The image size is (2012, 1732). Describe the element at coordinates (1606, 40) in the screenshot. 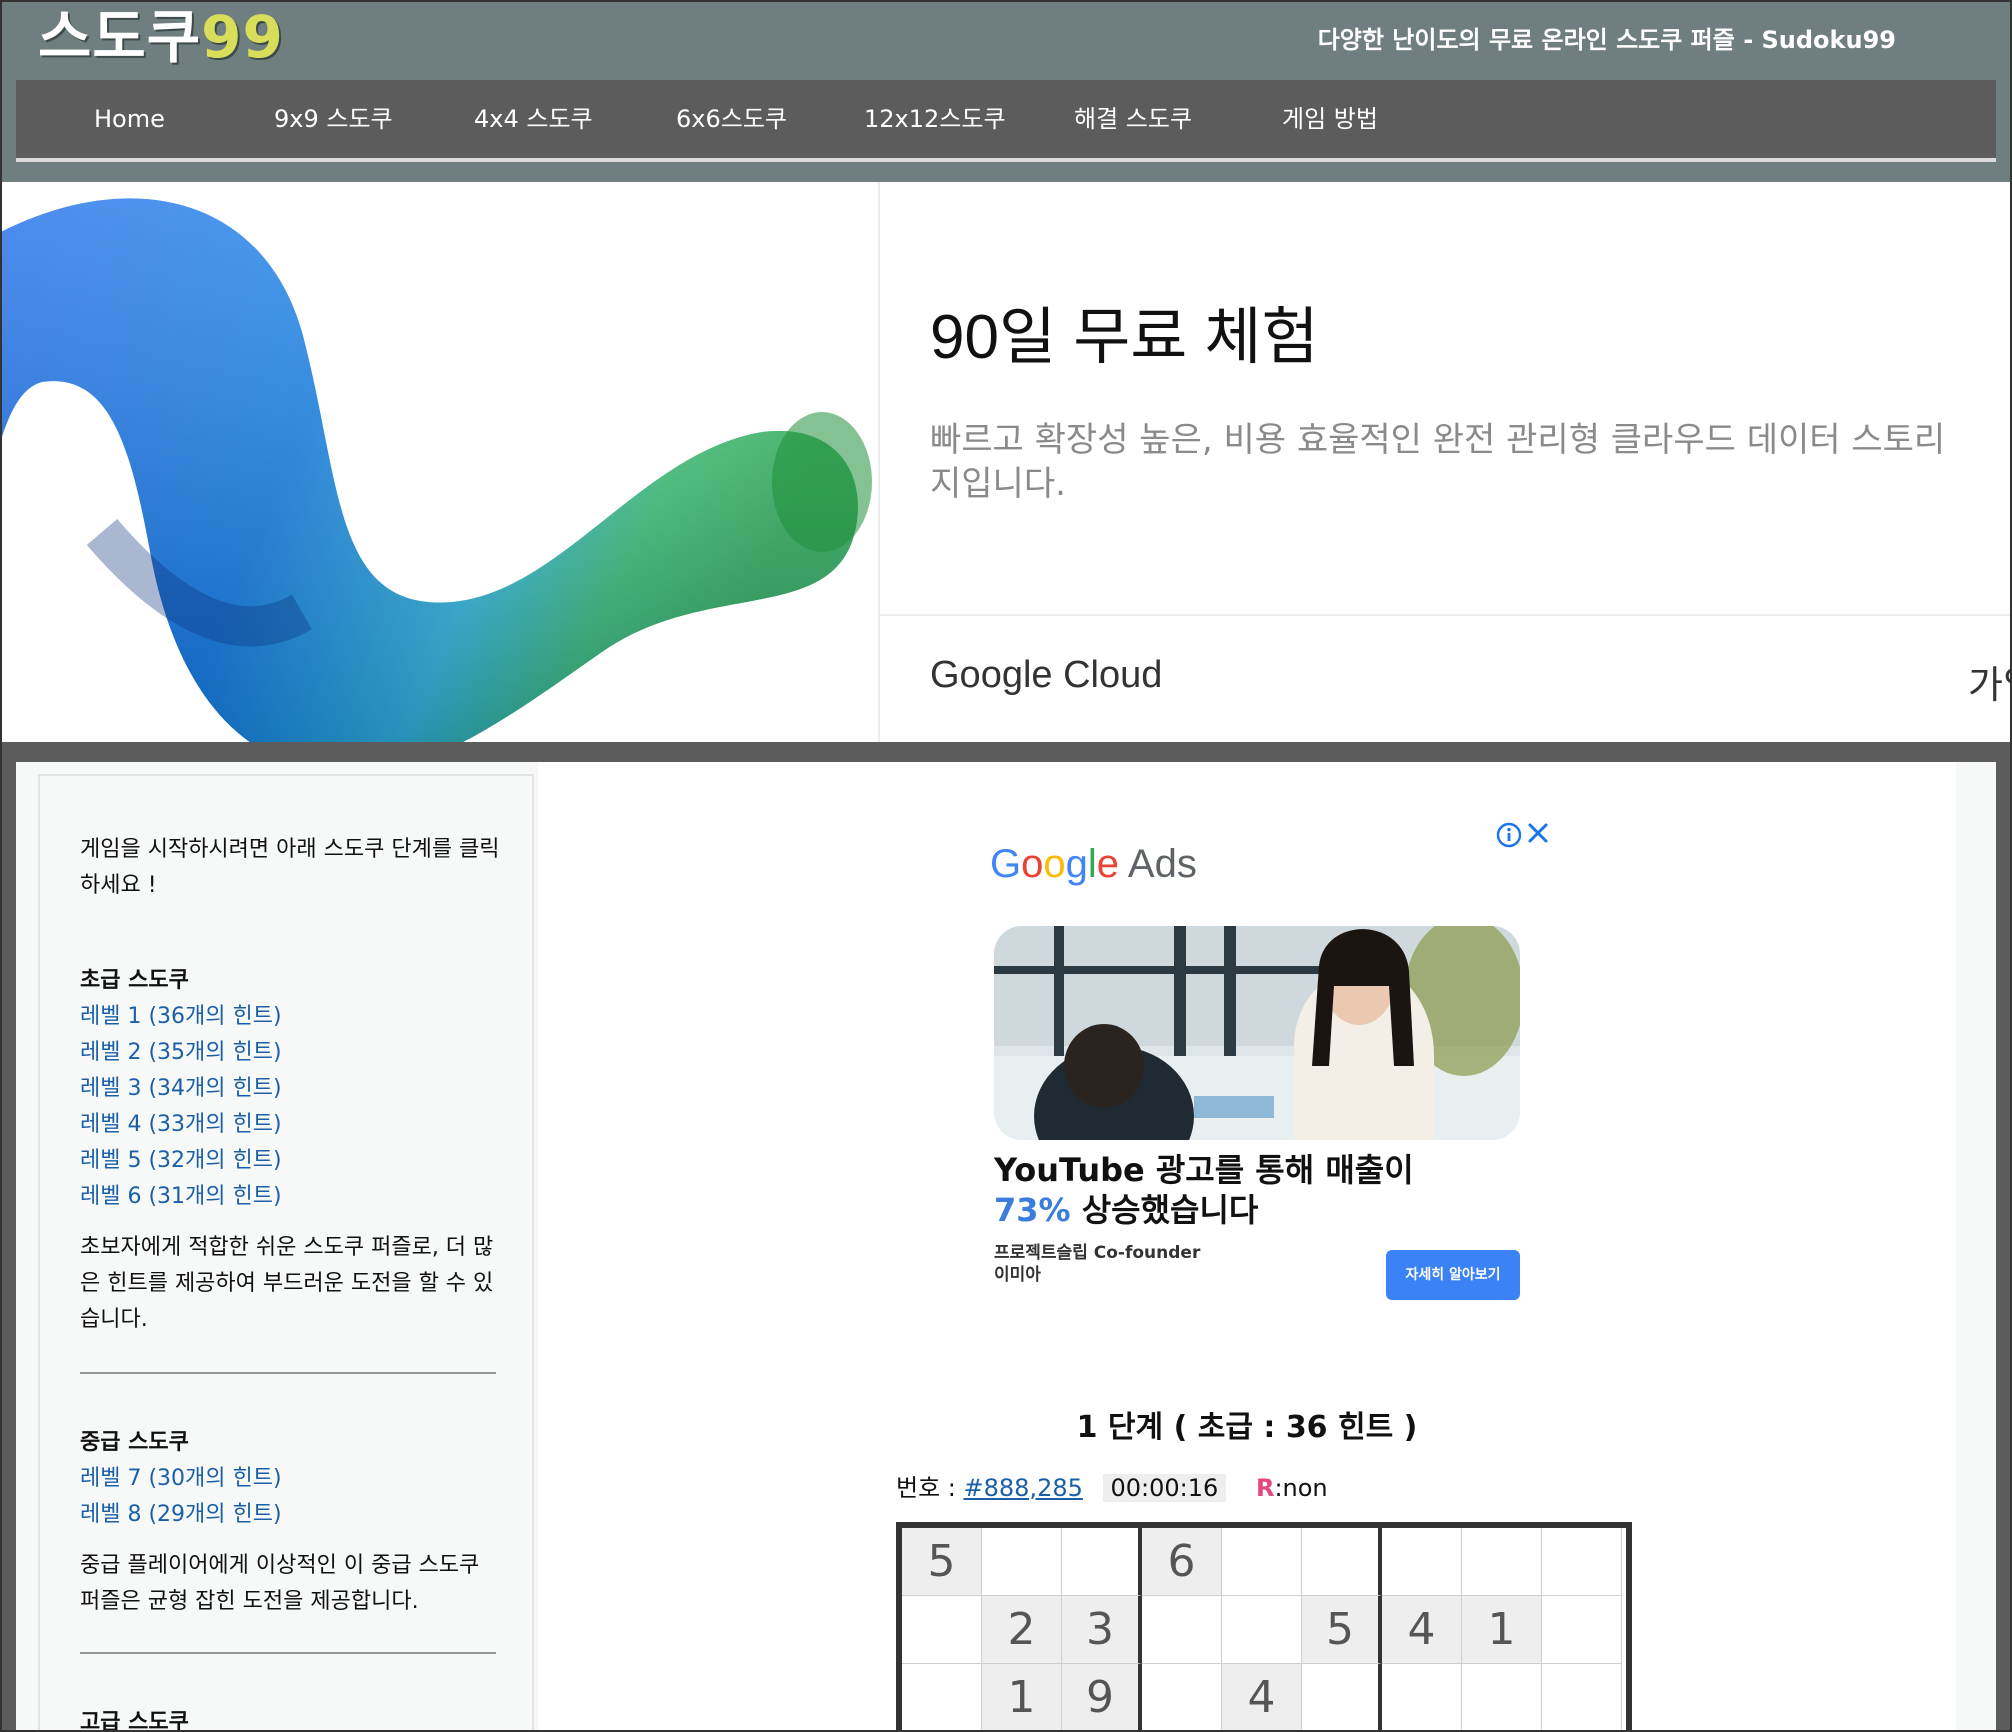

I see `site-tagline: 다양한 난이도의 무료 온라인 스도쿠 퍼즐 - Sudoku99` at that location.